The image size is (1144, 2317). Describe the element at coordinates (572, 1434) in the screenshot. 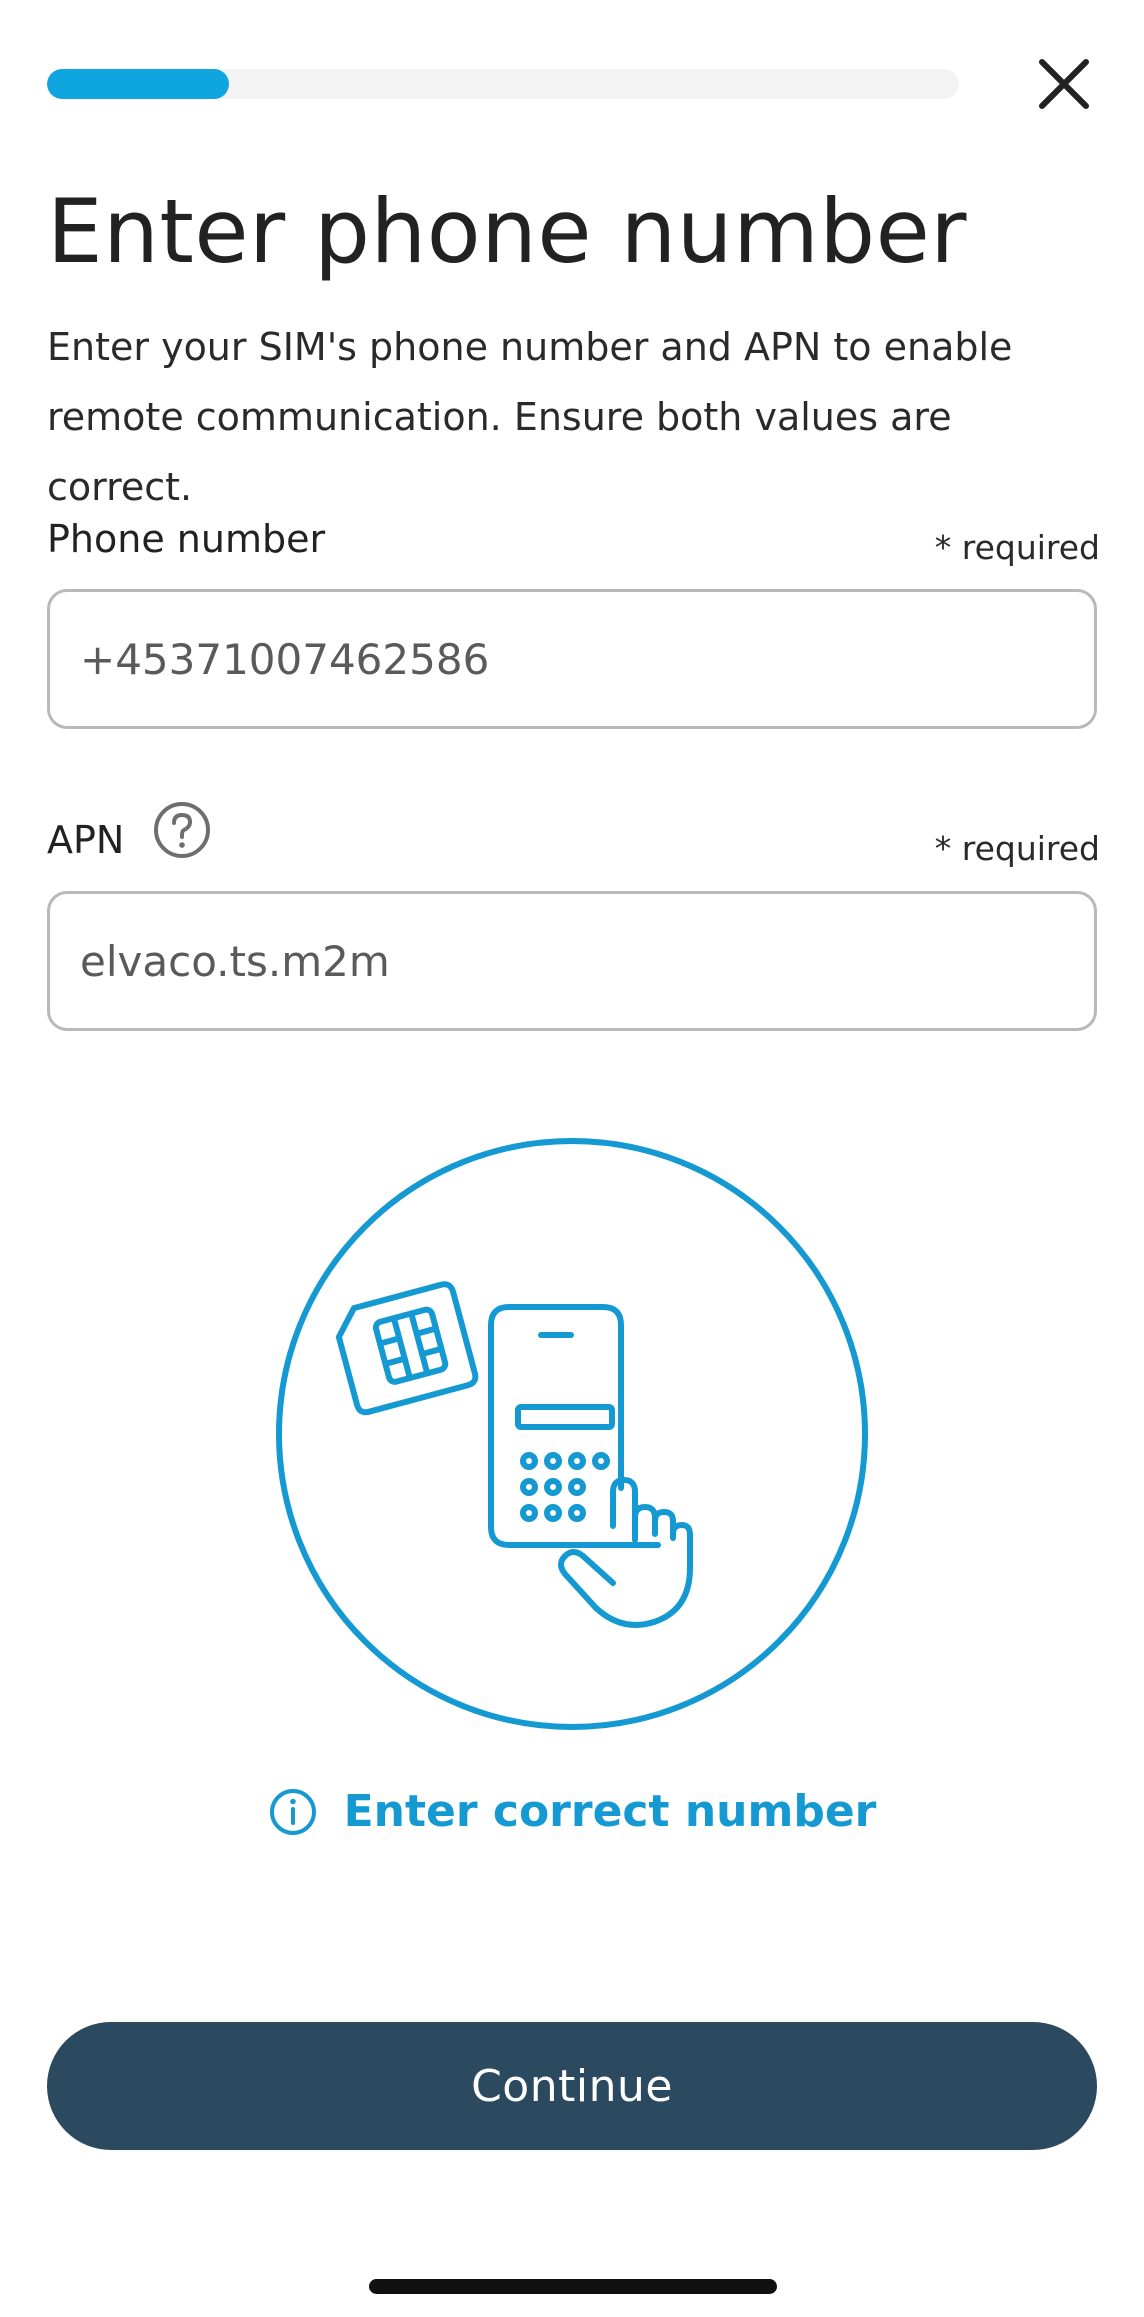

I see `sim-keypad-illustration` at that location.